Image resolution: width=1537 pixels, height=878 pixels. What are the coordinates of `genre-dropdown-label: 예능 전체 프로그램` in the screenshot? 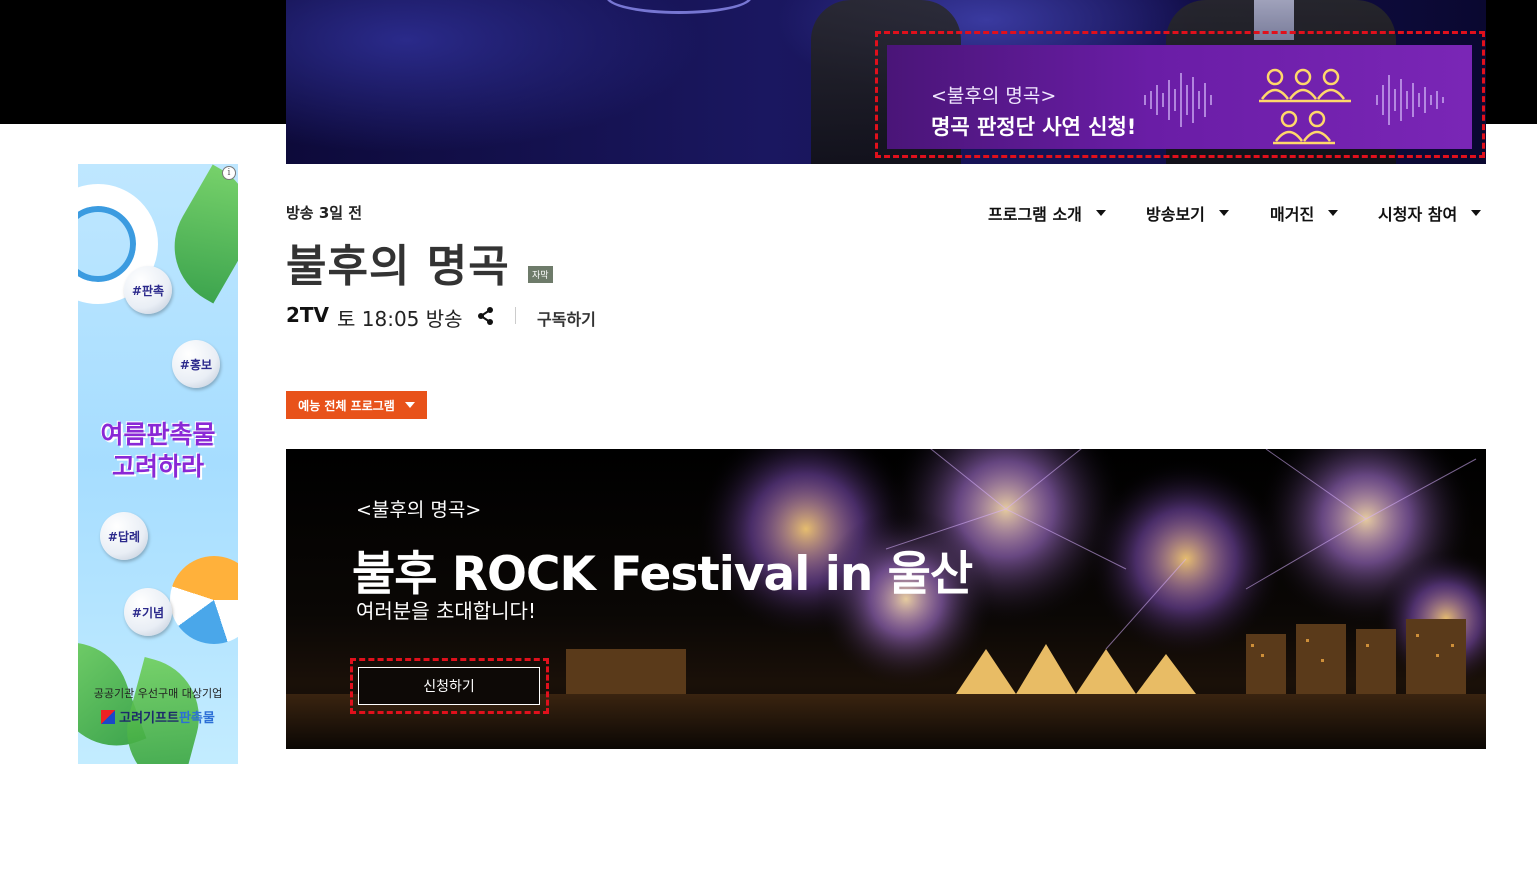 It's located at (346, 405).